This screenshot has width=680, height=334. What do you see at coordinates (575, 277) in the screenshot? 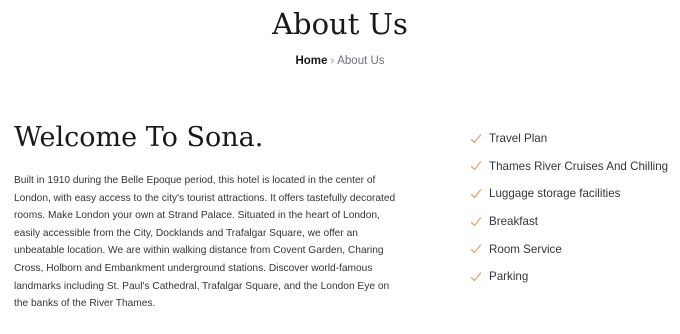
I see `list-item: Parking` at bounding box center [575, 277].